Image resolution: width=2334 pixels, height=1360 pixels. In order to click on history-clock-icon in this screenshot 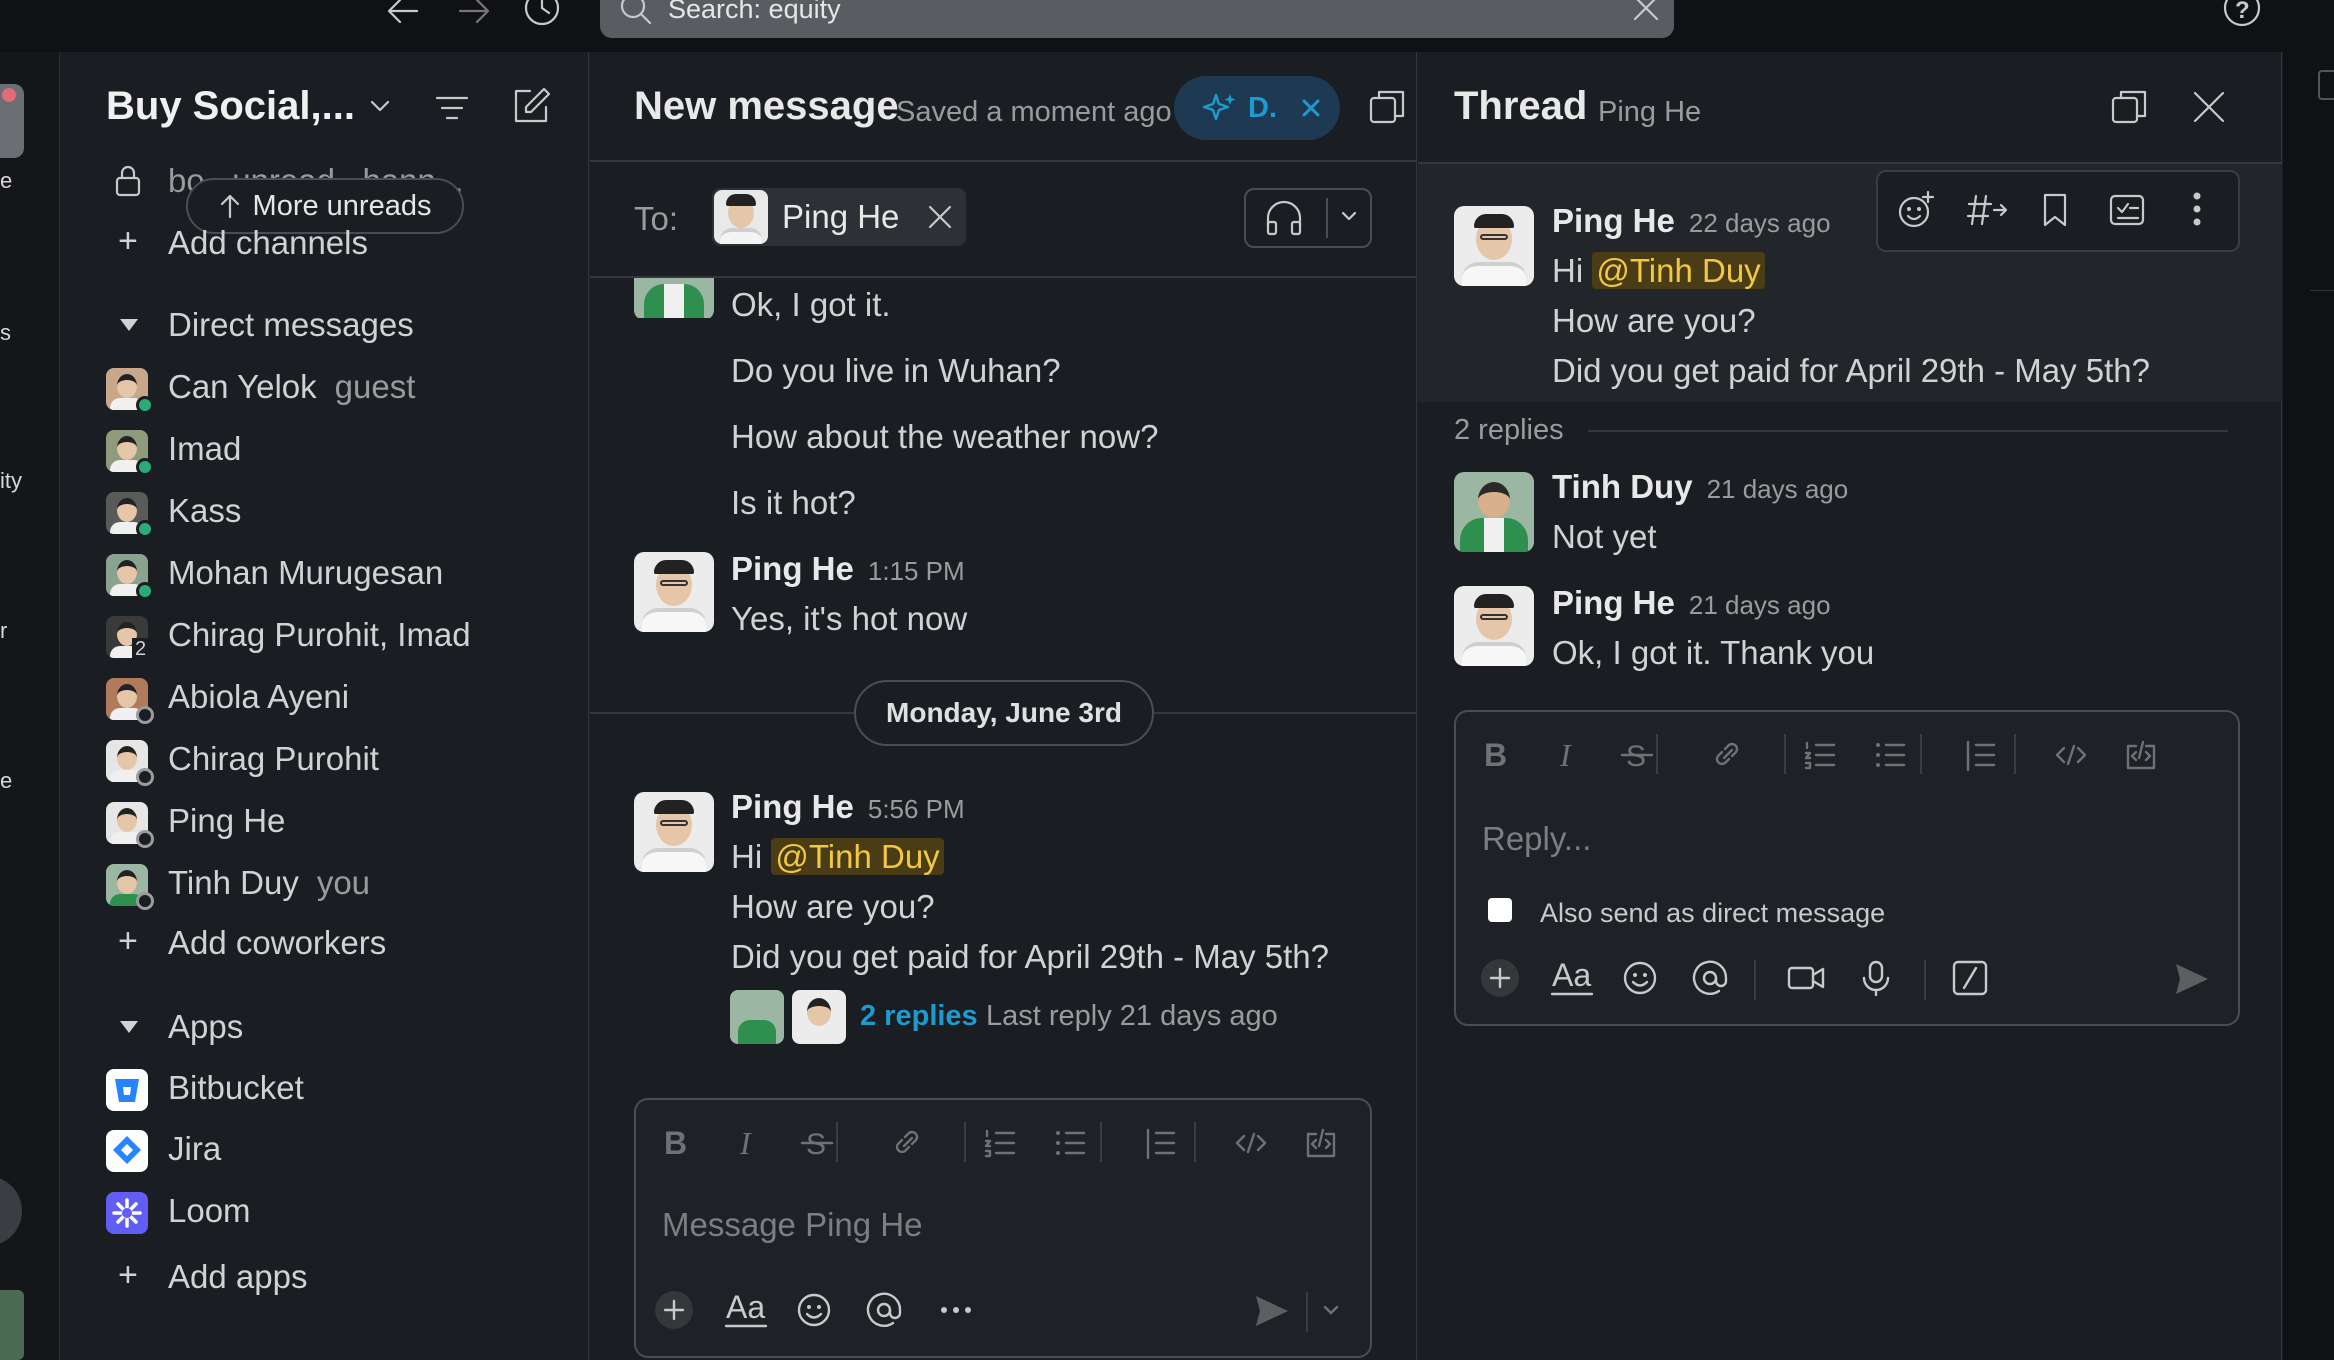, I will do `click(542, 14)`.